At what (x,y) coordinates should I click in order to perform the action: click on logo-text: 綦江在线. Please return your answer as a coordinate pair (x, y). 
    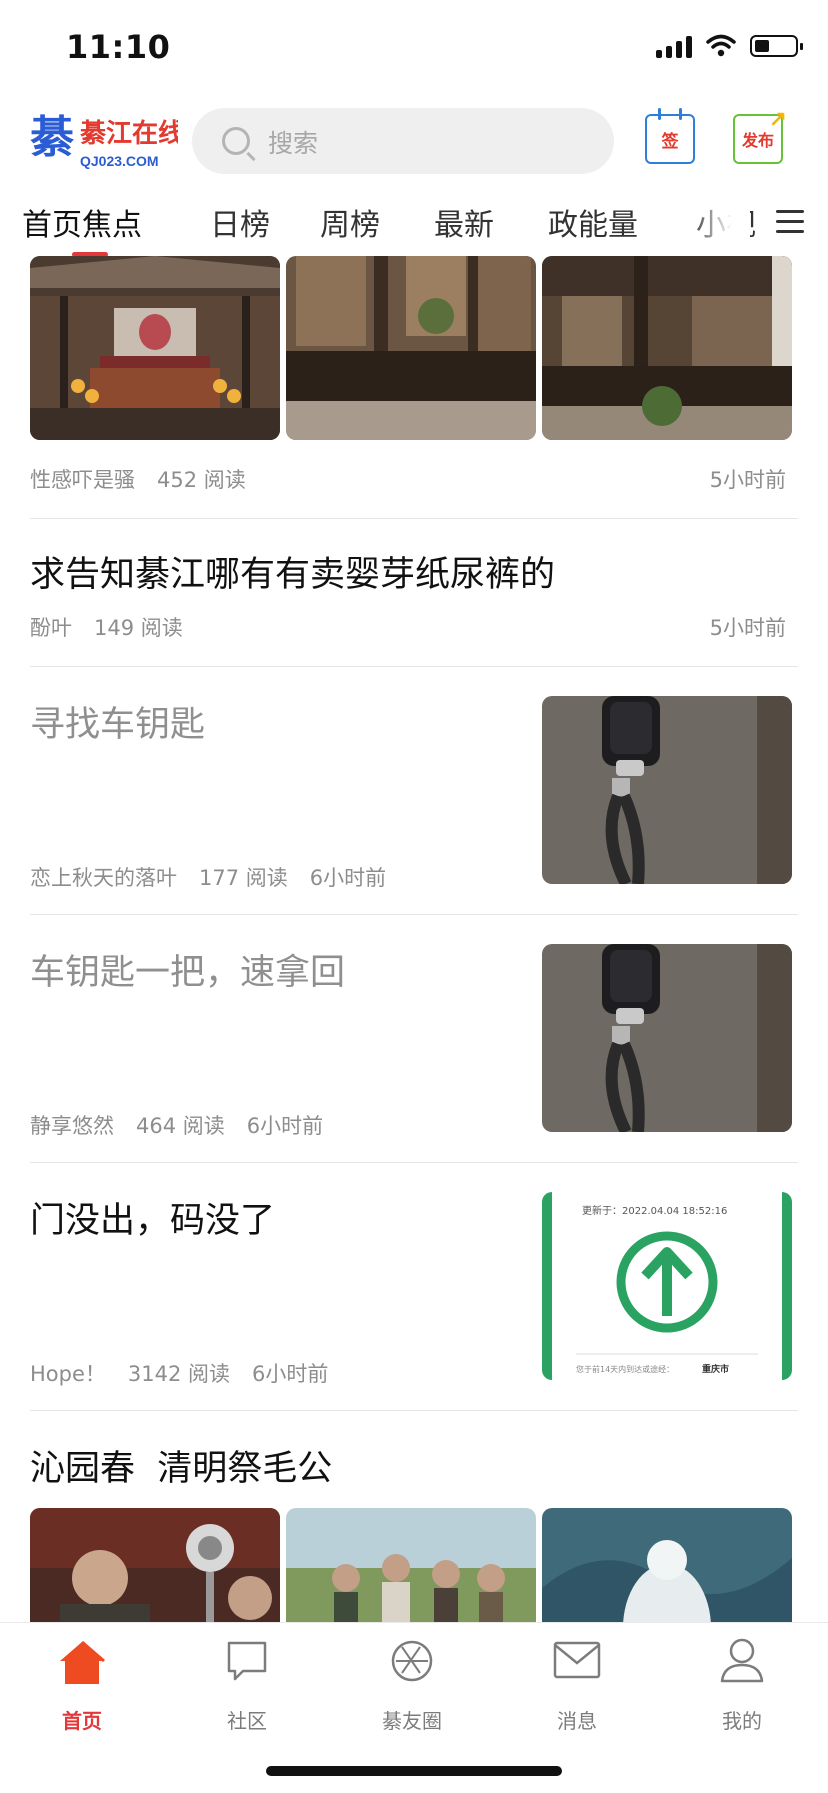
    Looking at the image, I should click on (129, 134).